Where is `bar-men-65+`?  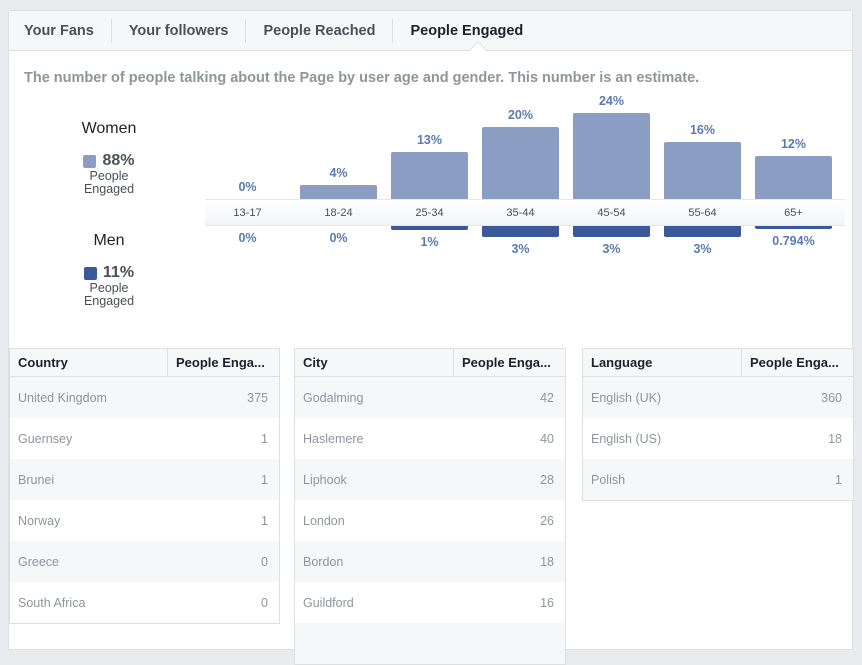 bar-men-65+ is located at coordinates (793, 227).